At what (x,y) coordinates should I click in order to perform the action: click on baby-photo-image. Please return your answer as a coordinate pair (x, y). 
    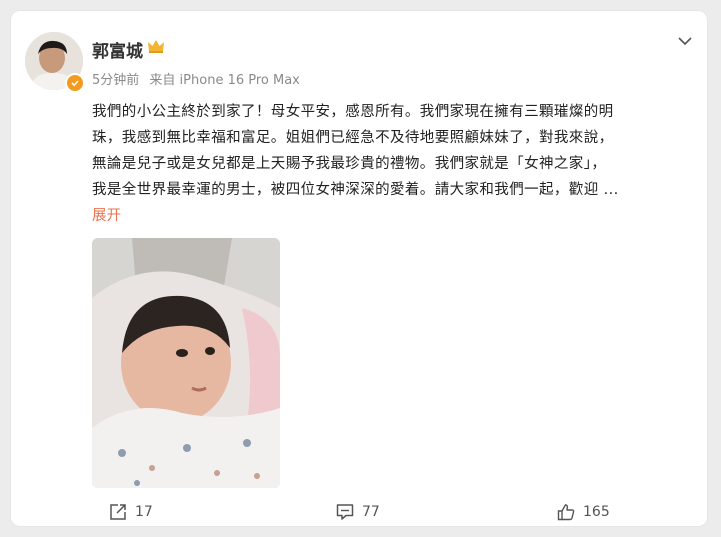
    Looking at the image, I should click on (186, 363).